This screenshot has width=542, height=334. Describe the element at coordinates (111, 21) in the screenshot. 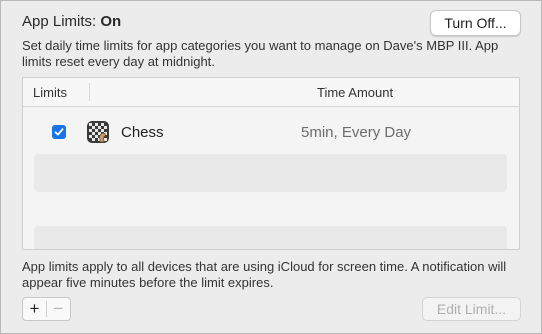

I see `status-value: On` at that location.